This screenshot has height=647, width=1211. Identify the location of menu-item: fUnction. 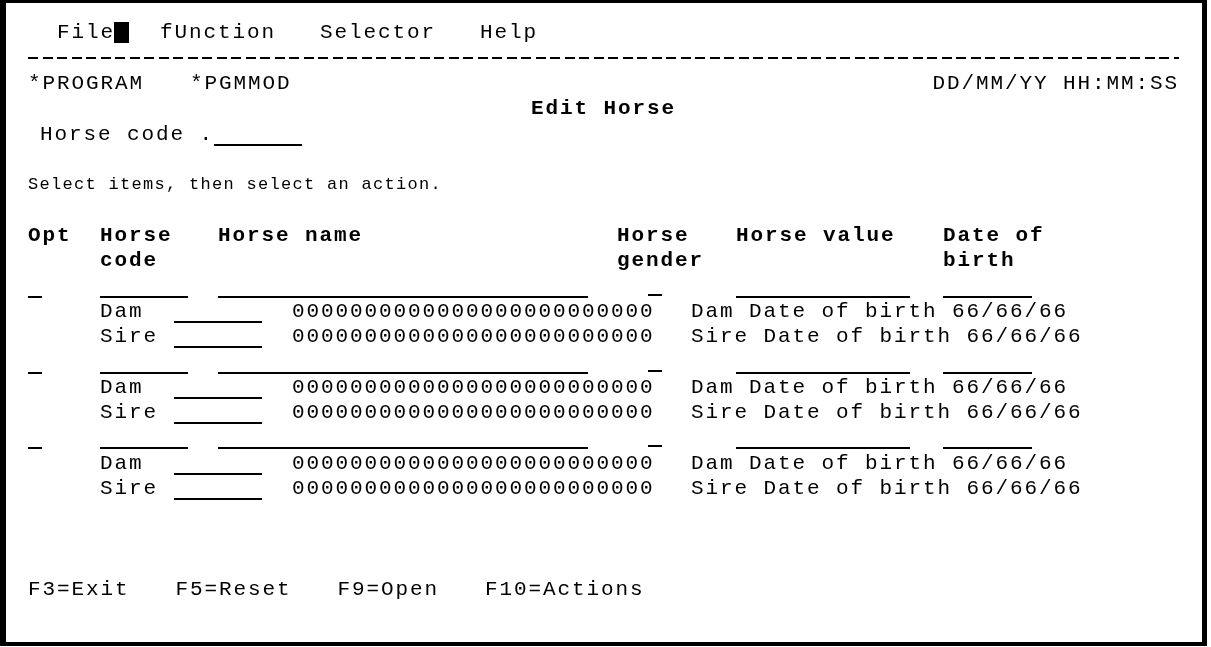
(218, 33).